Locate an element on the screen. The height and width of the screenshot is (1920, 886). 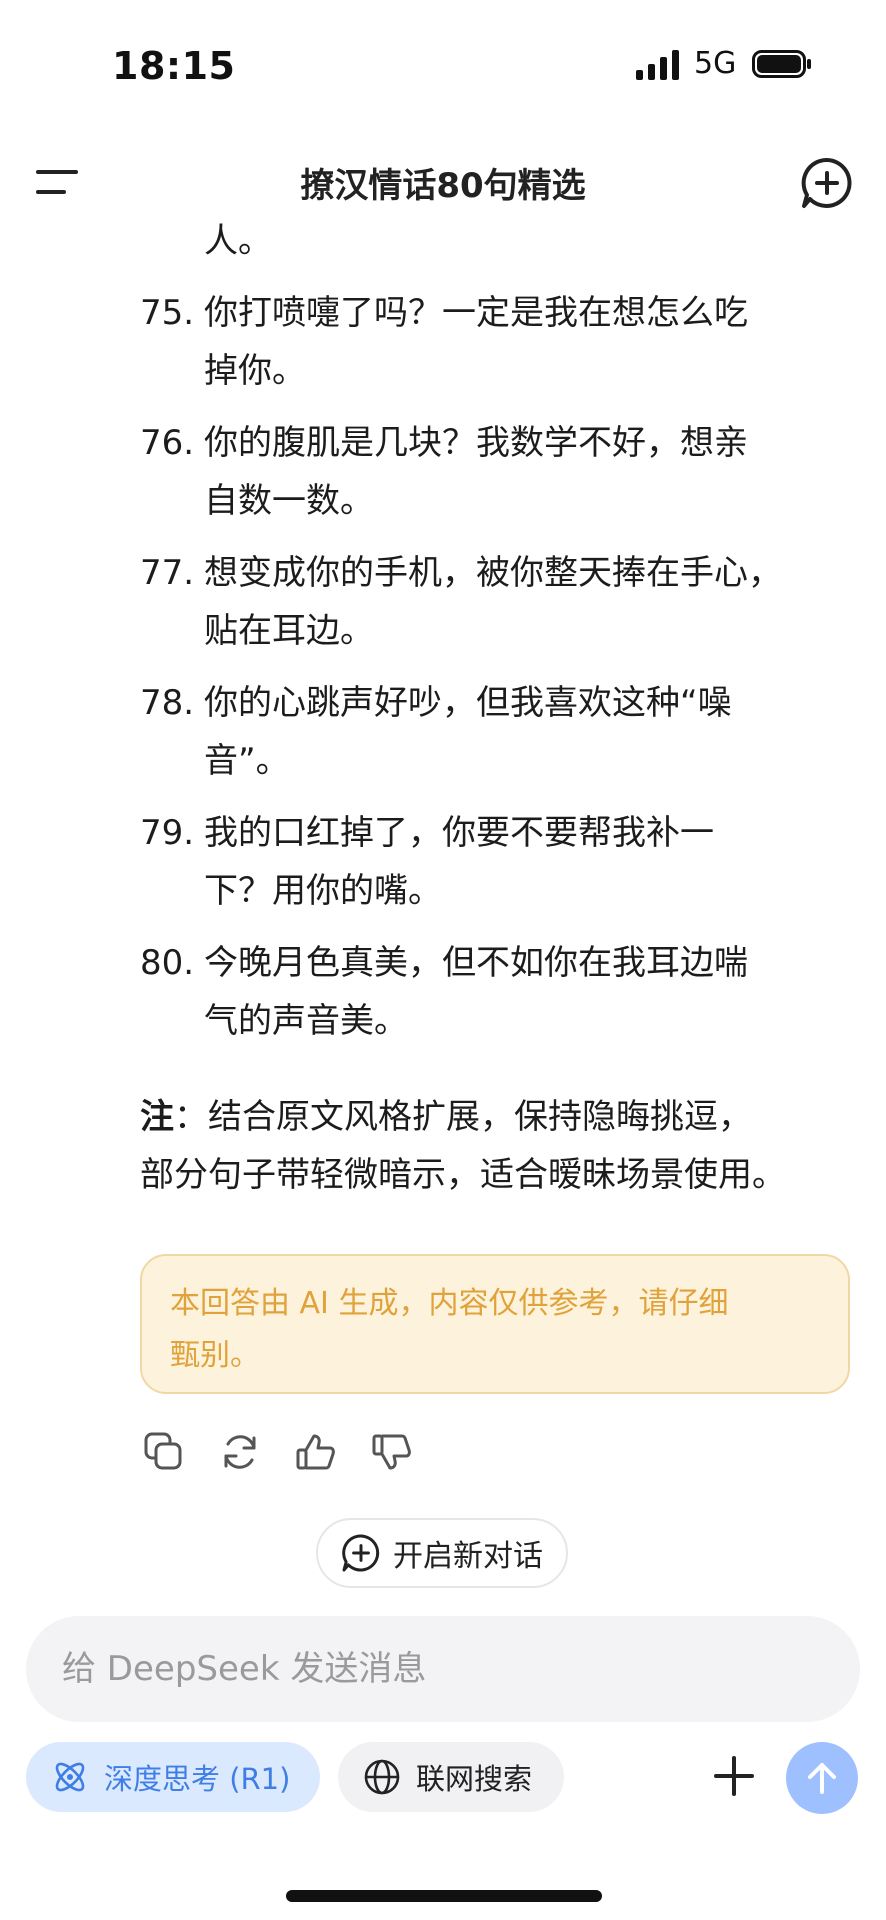
list-item-text: 你打喷嚏了吗？一定是我在想怎么吃 掉你。 is located at coordinates (476, 342).